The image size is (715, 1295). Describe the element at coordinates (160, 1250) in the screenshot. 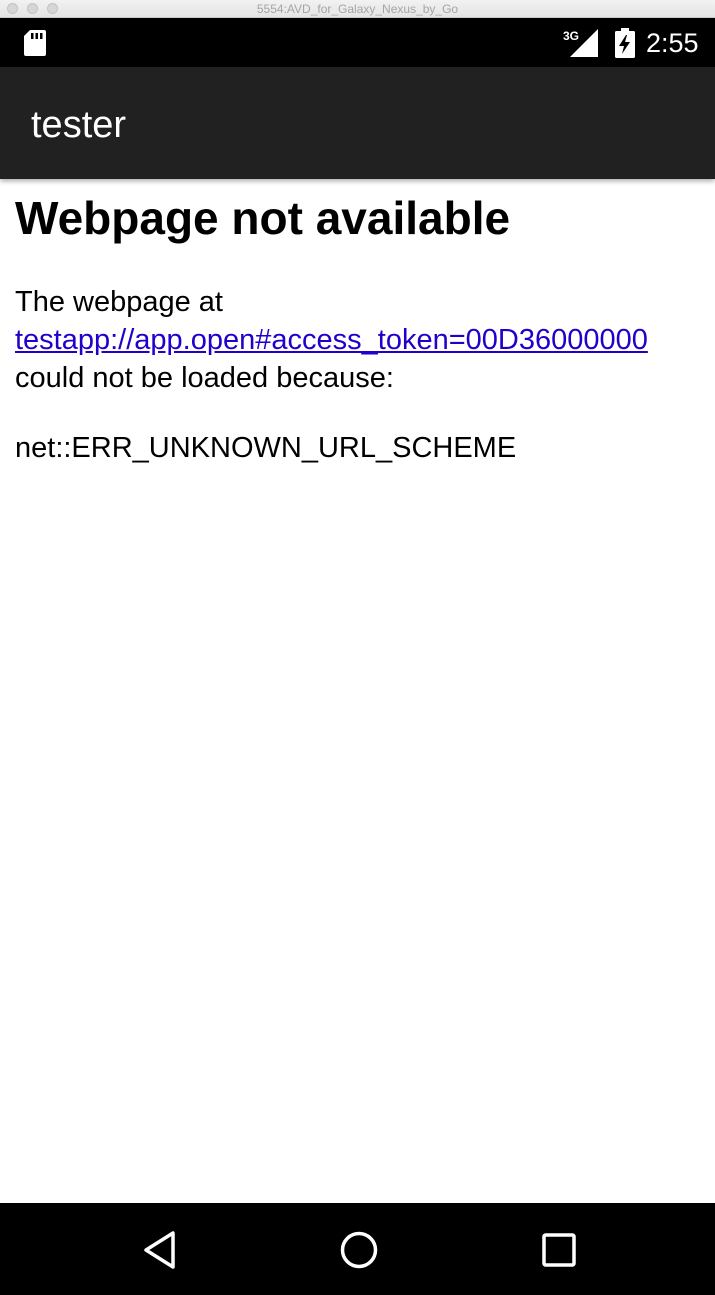

I see `back-icon` at that location.